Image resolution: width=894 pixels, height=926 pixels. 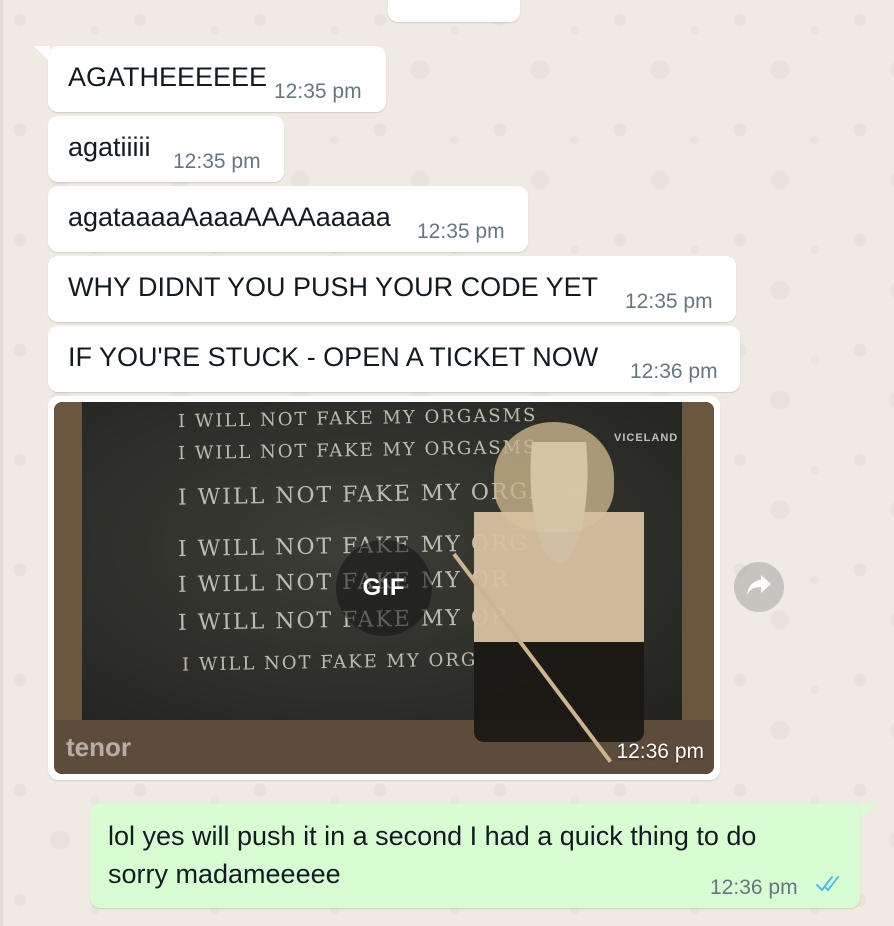 I want to click on double-check-read-icon, so click(x=830, y=886).